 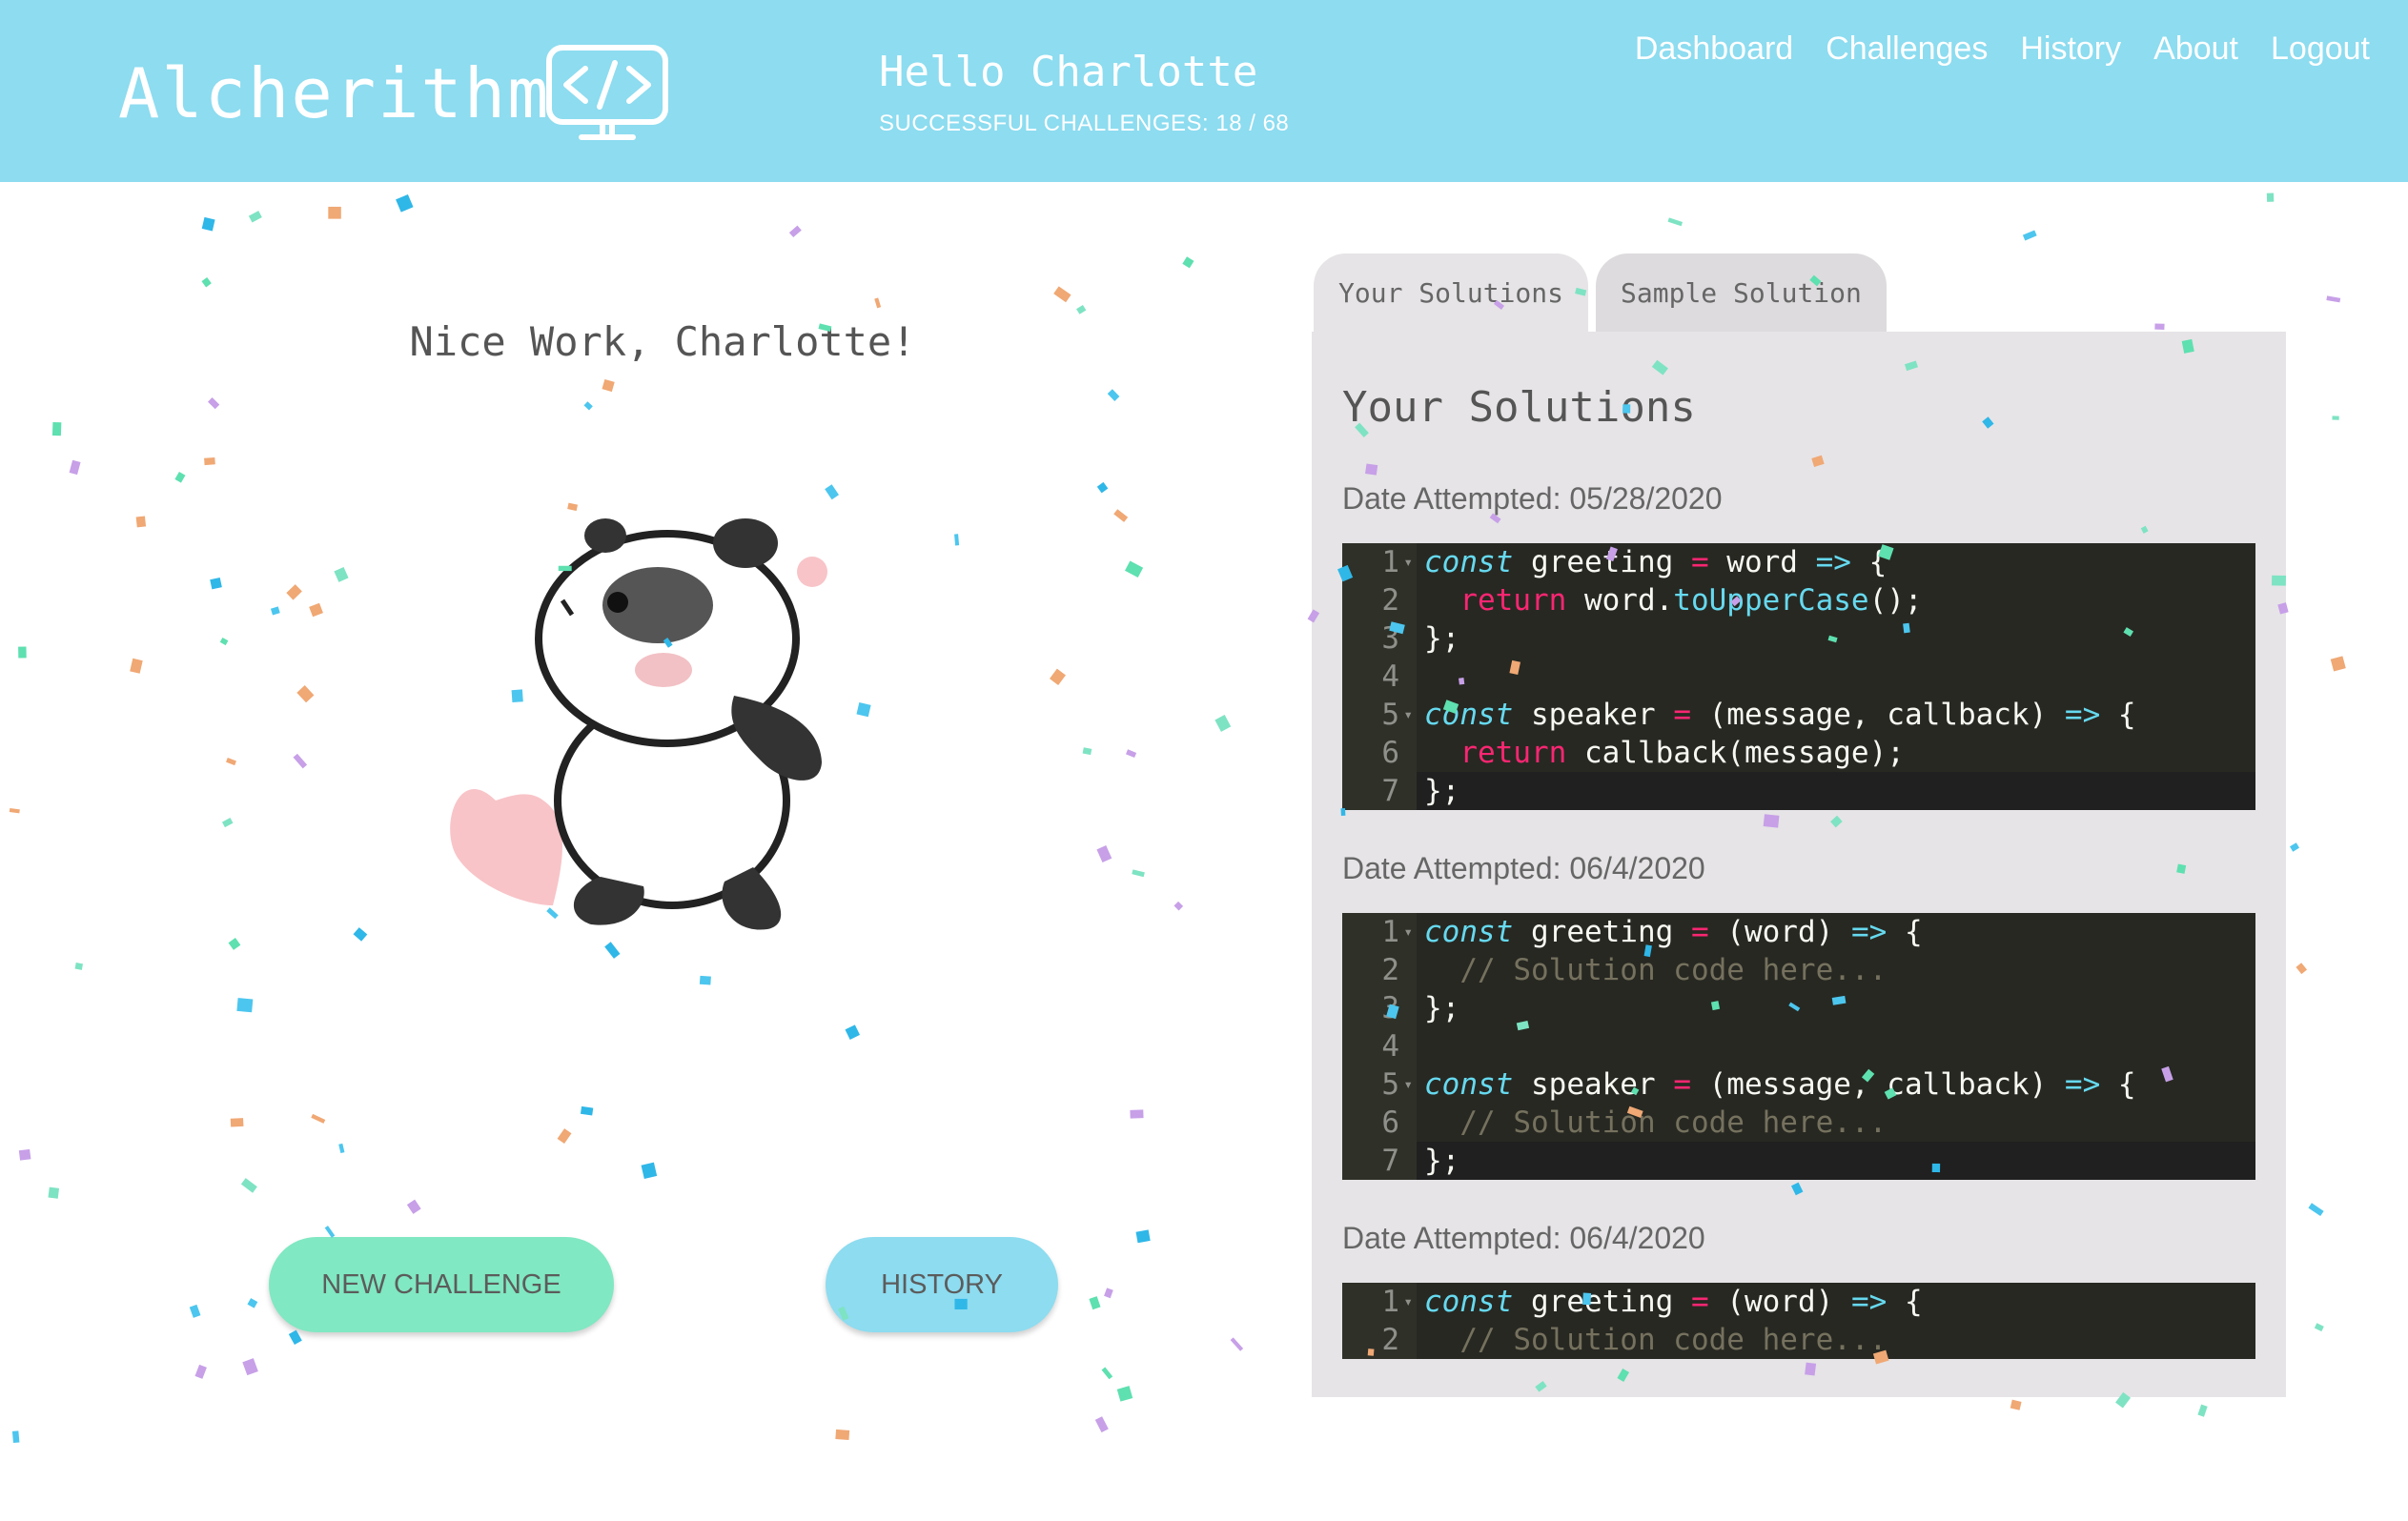 I want to click on nav-about: About, so click(x=2195, y=49).